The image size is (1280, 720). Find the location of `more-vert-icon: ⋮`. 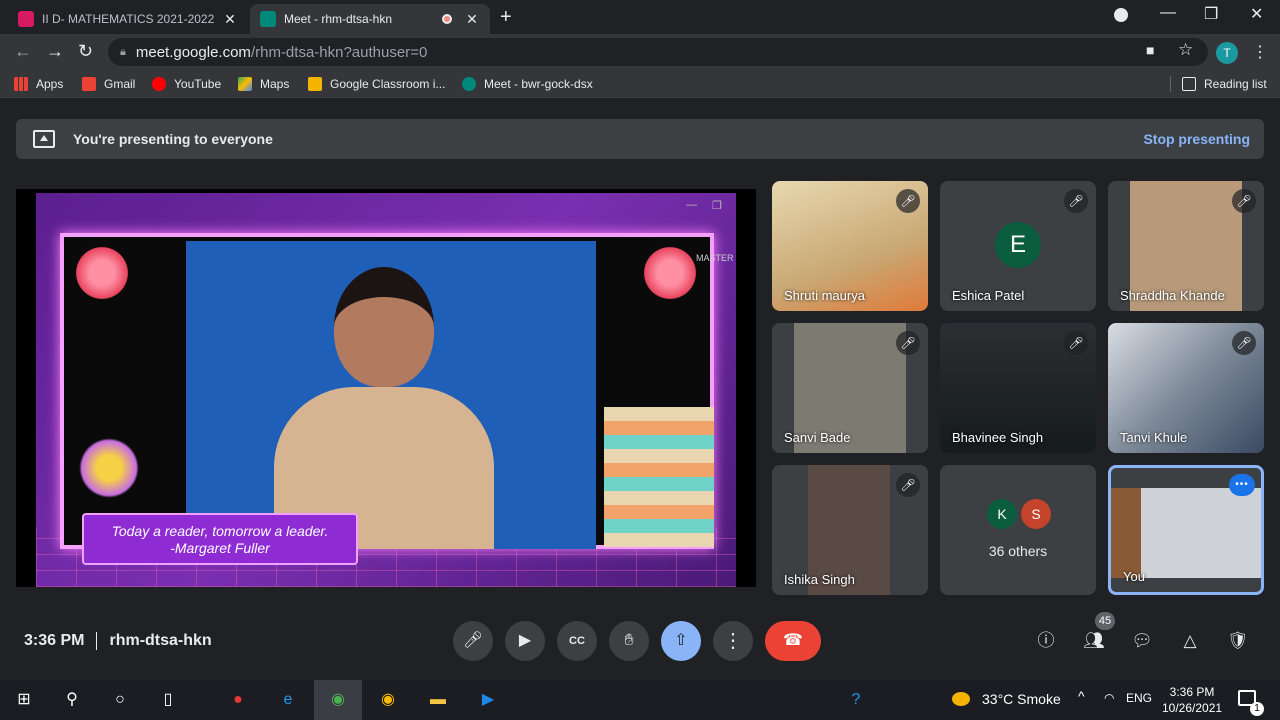

more-vert-icon: ⋮ is located at coordinates (733, 641).